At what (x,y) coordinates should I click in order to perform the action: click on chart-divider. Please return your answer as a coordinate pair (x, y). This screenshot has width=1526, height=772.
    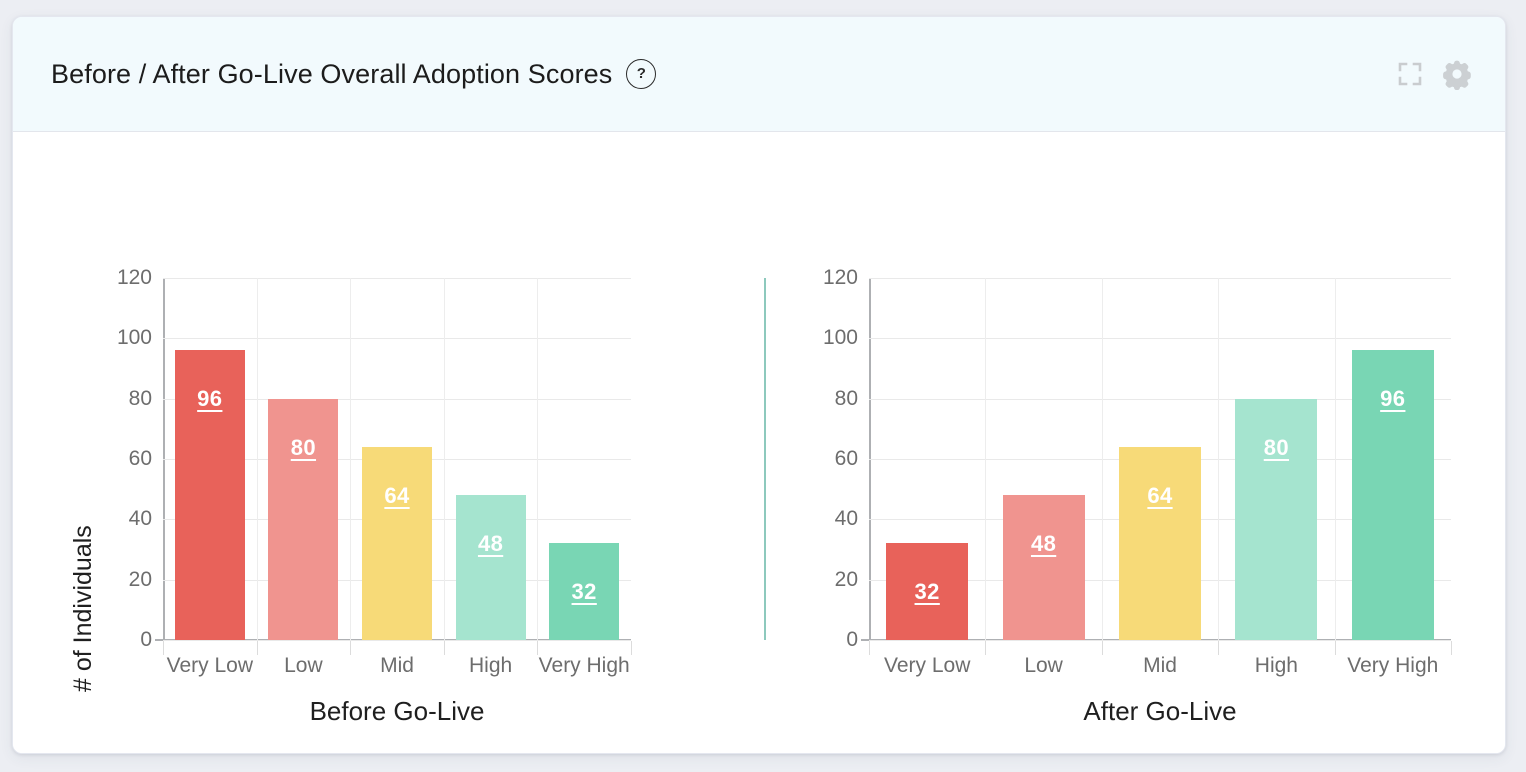
    Looking at the image, I should click on (765, 459).